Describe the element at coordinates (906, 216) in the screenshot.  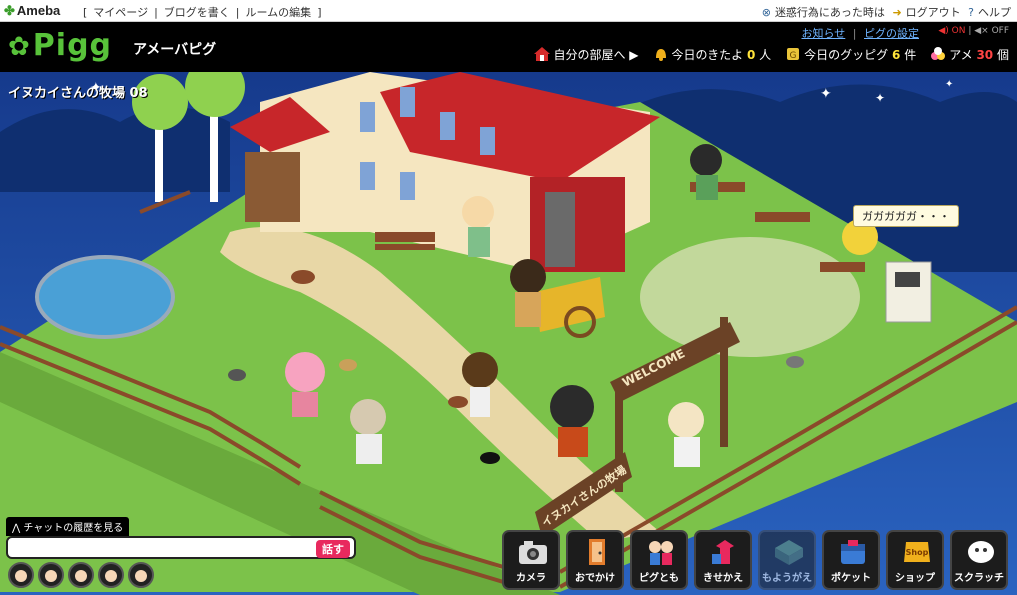
I see `speech-balloon: ガガガガガ・・・` at that location.